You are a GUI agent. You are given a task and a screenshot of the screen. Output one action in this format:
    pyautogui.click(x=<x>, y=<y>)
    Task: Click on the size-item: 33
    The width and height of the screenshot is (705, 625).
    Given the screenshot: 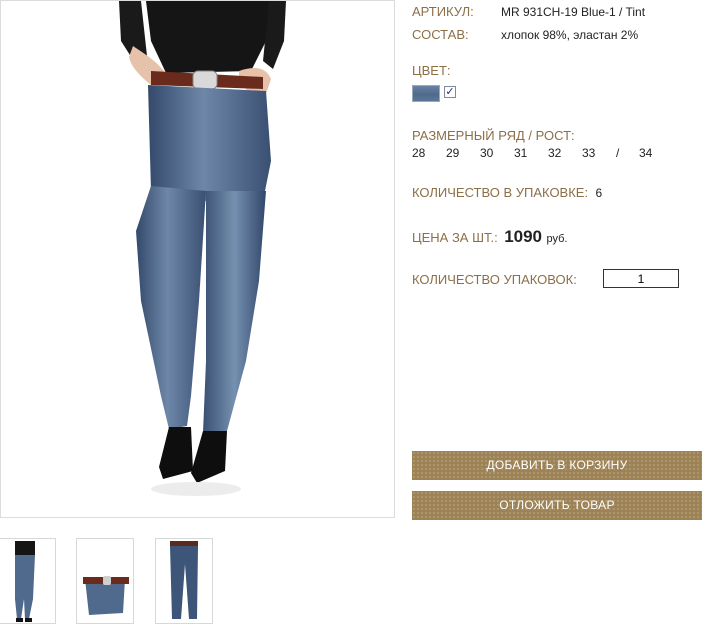 What is the action you would take?
    pyautogui.click(x=589, y=153)
    